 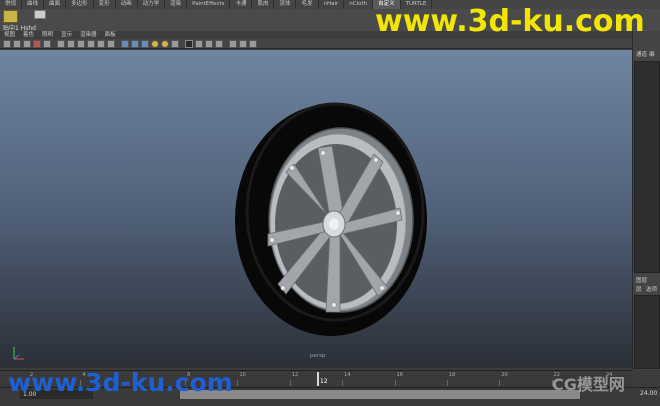 What do you see at coordinates (588, 384) in the screenshot?
I see `watermark-logo: CG模型网` at bounding box center [588, 384].